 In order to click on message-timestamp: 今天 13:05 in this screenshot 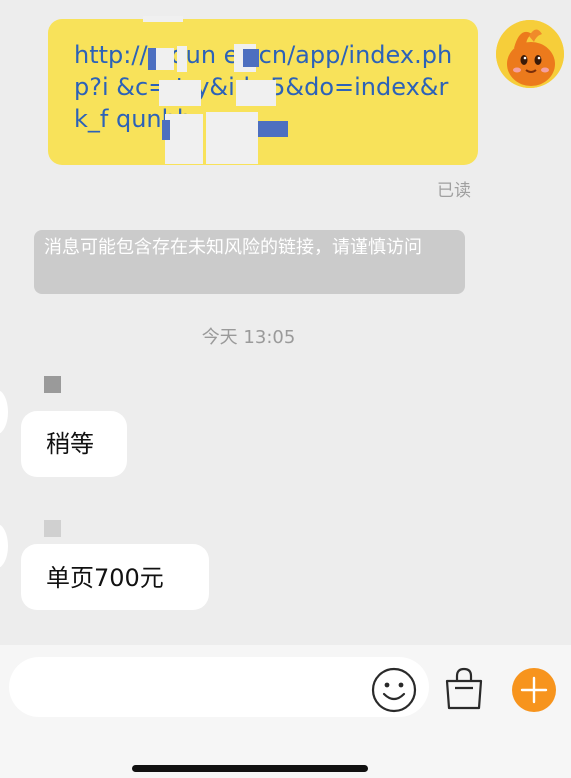, I will do `click(248, 337)`.